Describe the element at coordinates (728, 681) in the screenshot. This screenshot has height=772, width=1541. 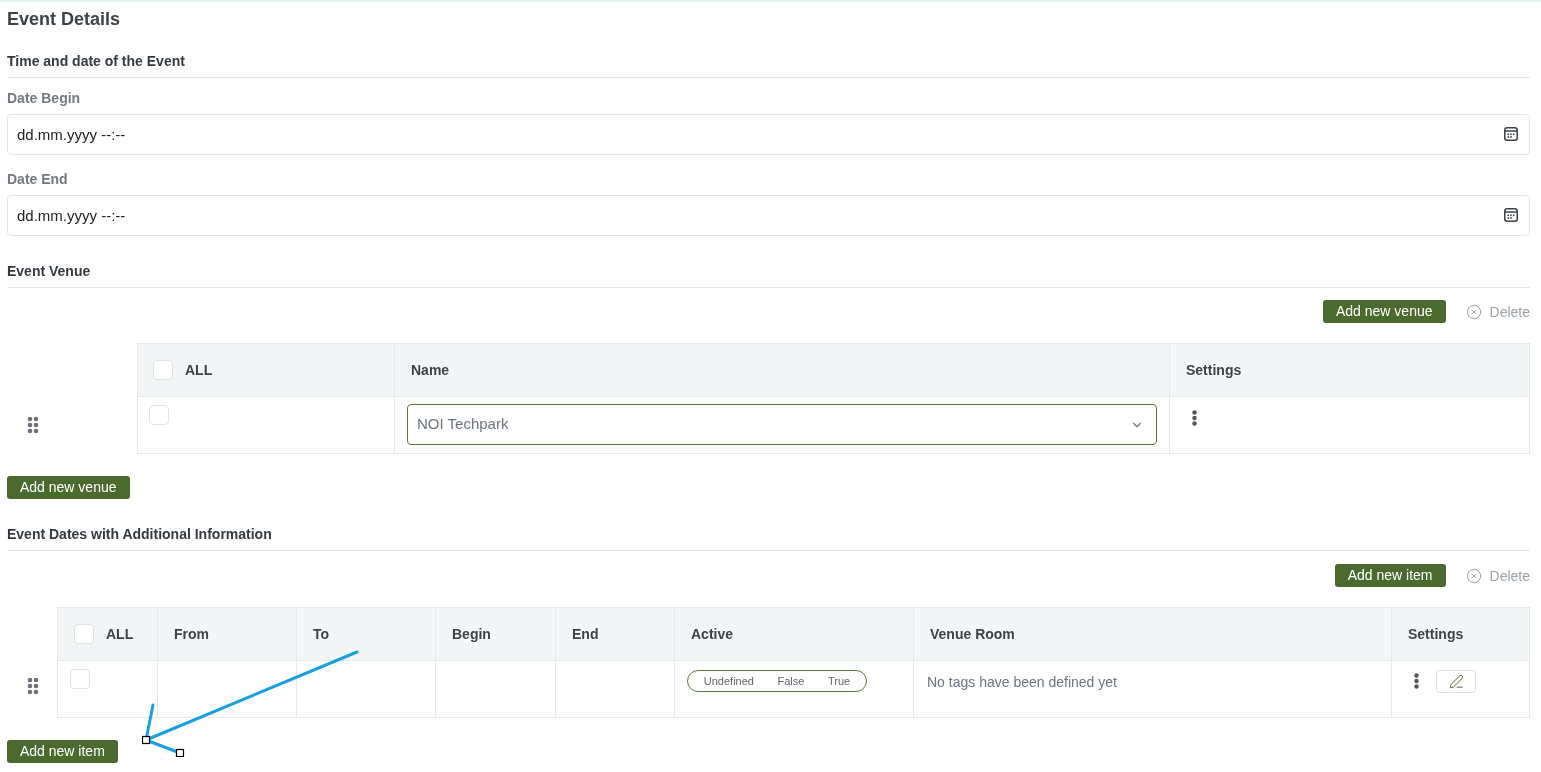
I see `toggle-option: Undefined` at that location.